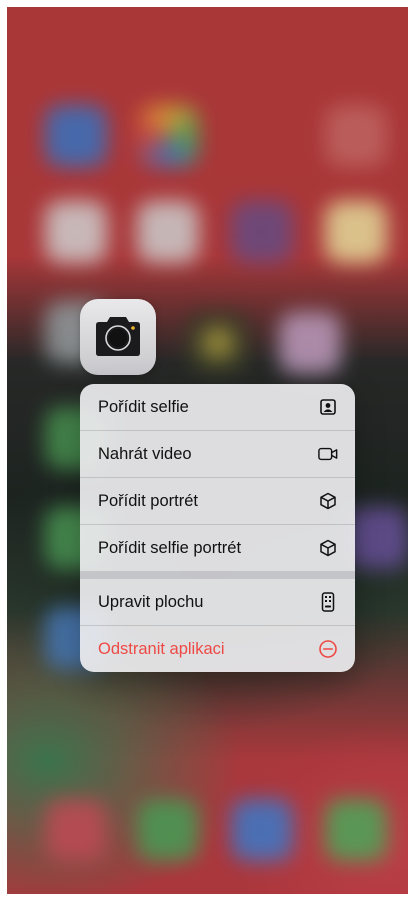 The width and height of the screenshot is (415, 901). What do you see at coordinates (170, 547) in the screenshot?
I see `menu-item-label: Pořídit selfie portrét` at bounding box center [170, 547].